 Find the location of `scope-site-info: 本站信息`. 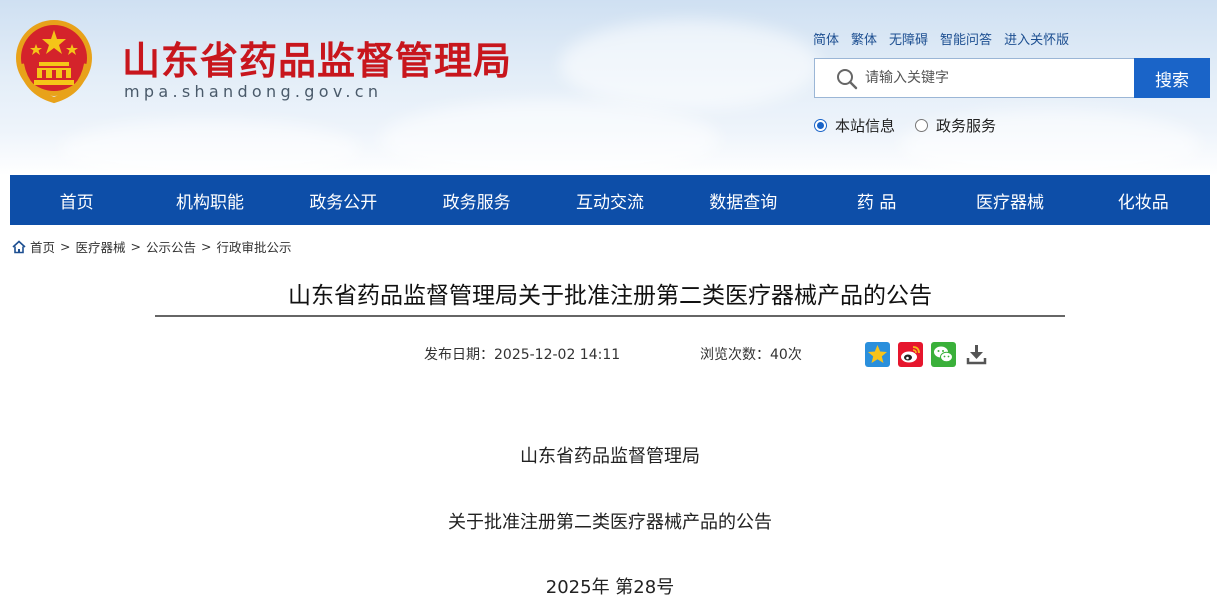

scope-site-info: 本站信息 is located at coordinates (854, 125).